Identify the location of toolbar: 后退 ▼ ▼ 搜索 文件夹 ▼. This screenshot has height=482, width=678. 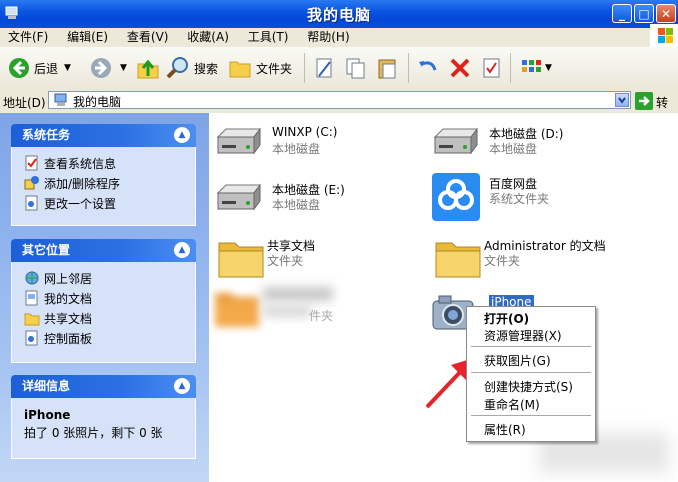
(339, 68).